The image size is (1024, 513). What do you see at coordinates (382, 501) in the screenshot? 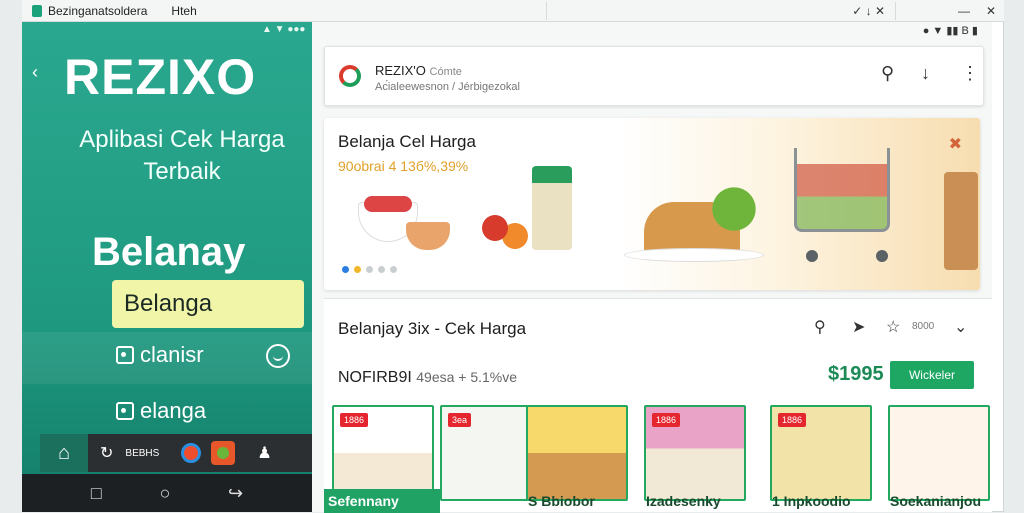
I see `product-name: Sefennany` at bounding box center [382, 501].